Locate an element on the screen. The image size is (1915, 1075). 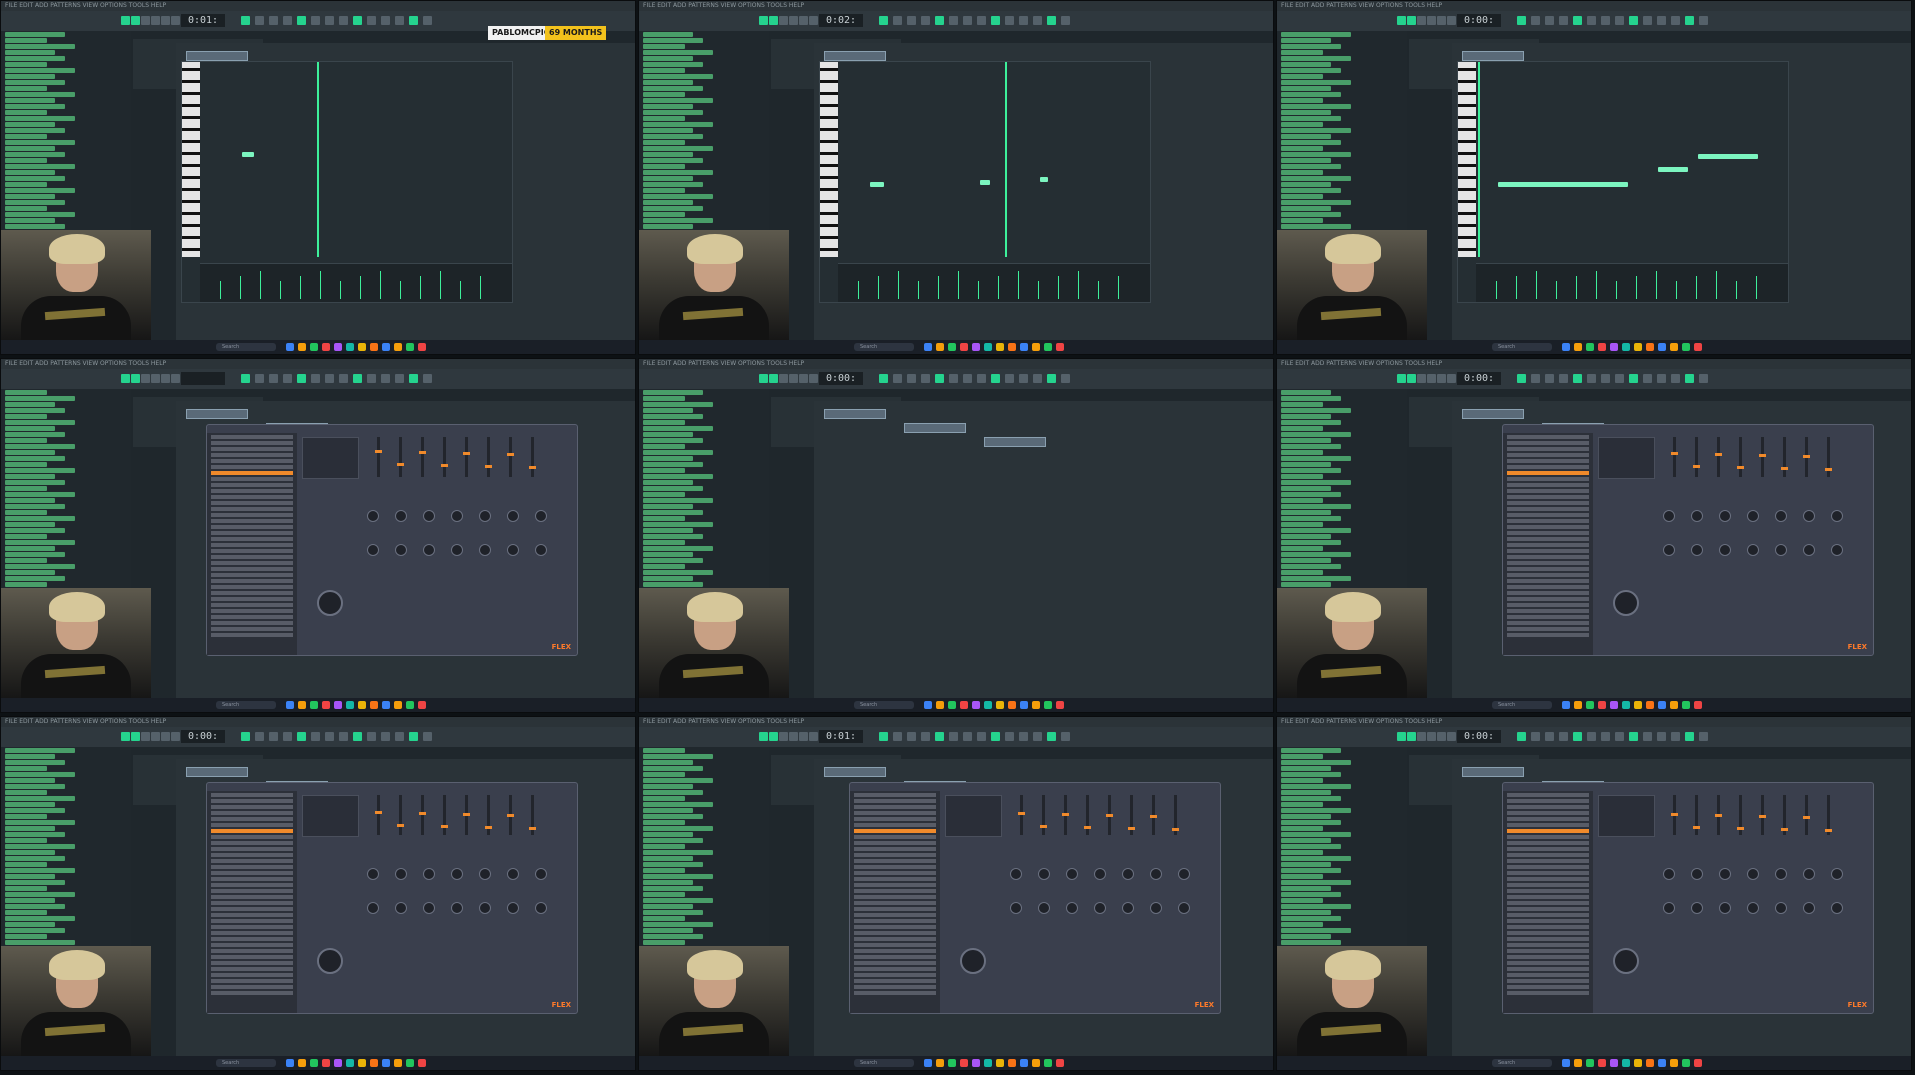
piano-roll is located at coordinates (1623, 182).